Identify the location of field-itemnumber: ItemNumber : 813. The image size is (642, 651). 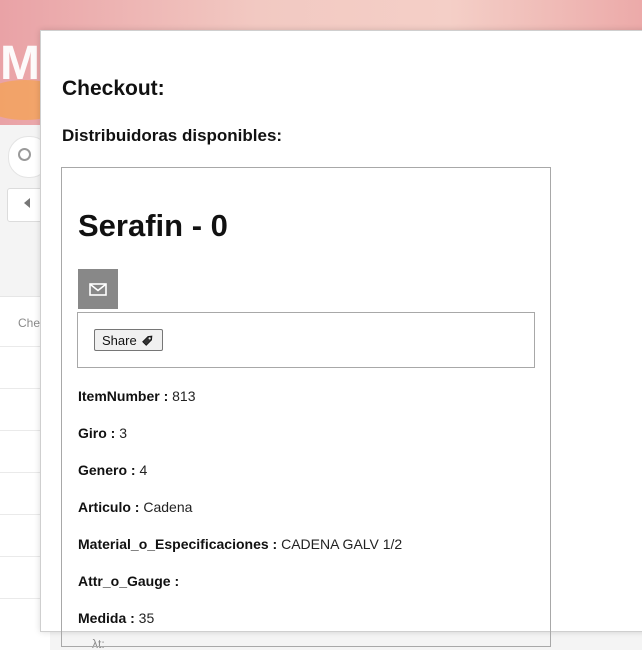
(136, 396).